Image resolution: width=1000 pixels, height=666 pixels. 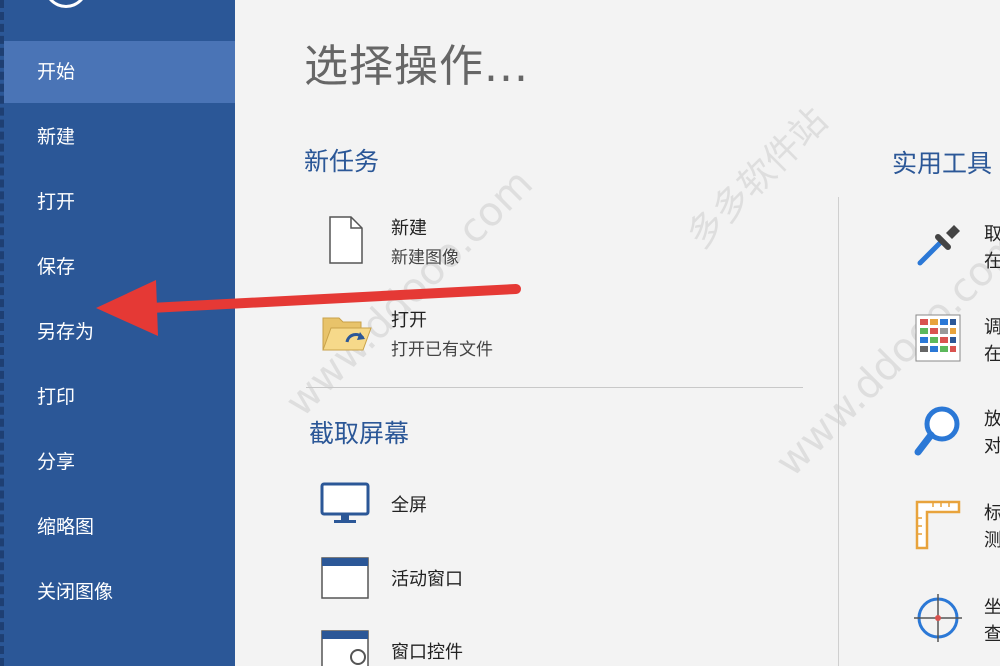 What do you see at coordinates (308, 308) in the screenshot?
I see `annotation-arrow-icon` at bounding box center [308, 308].